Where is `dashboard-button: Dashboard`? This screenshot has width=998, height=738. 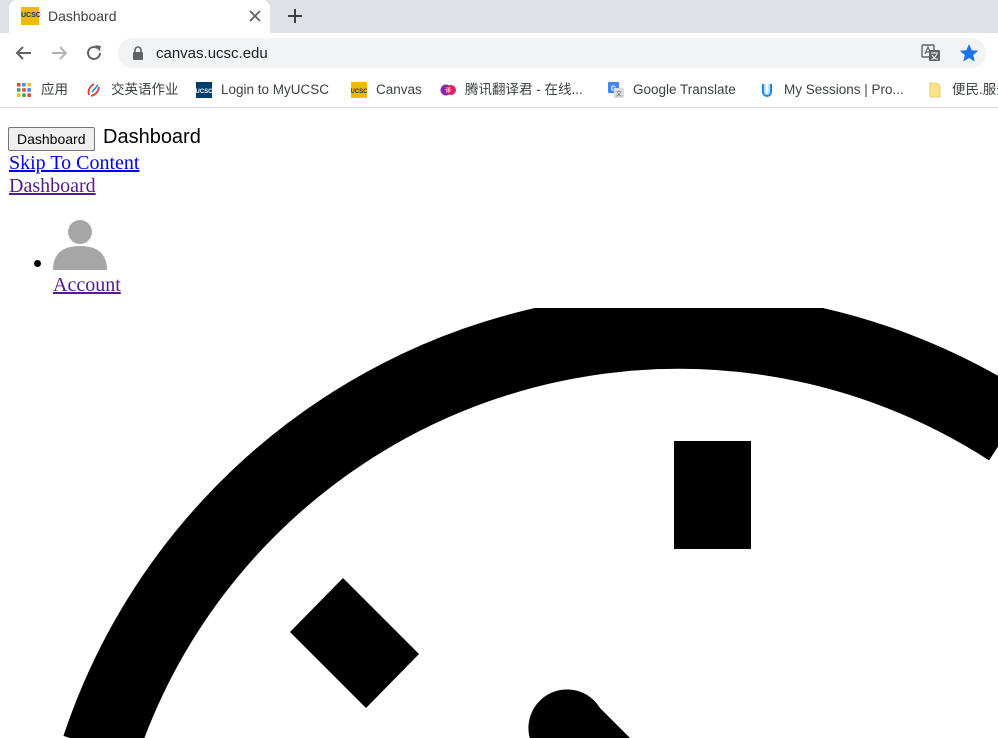
dashboard-button: Dashboard is located at coordinates (51, 139).